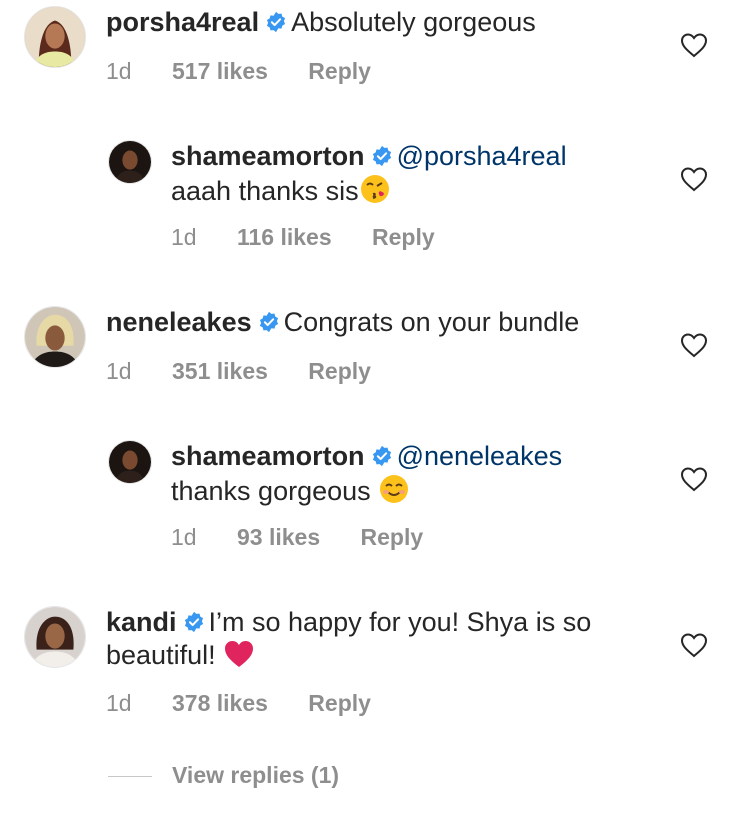 The image size is (750, 827). I want to click on comment-meta: 1d 116 likes Reply, so click(303, 237).